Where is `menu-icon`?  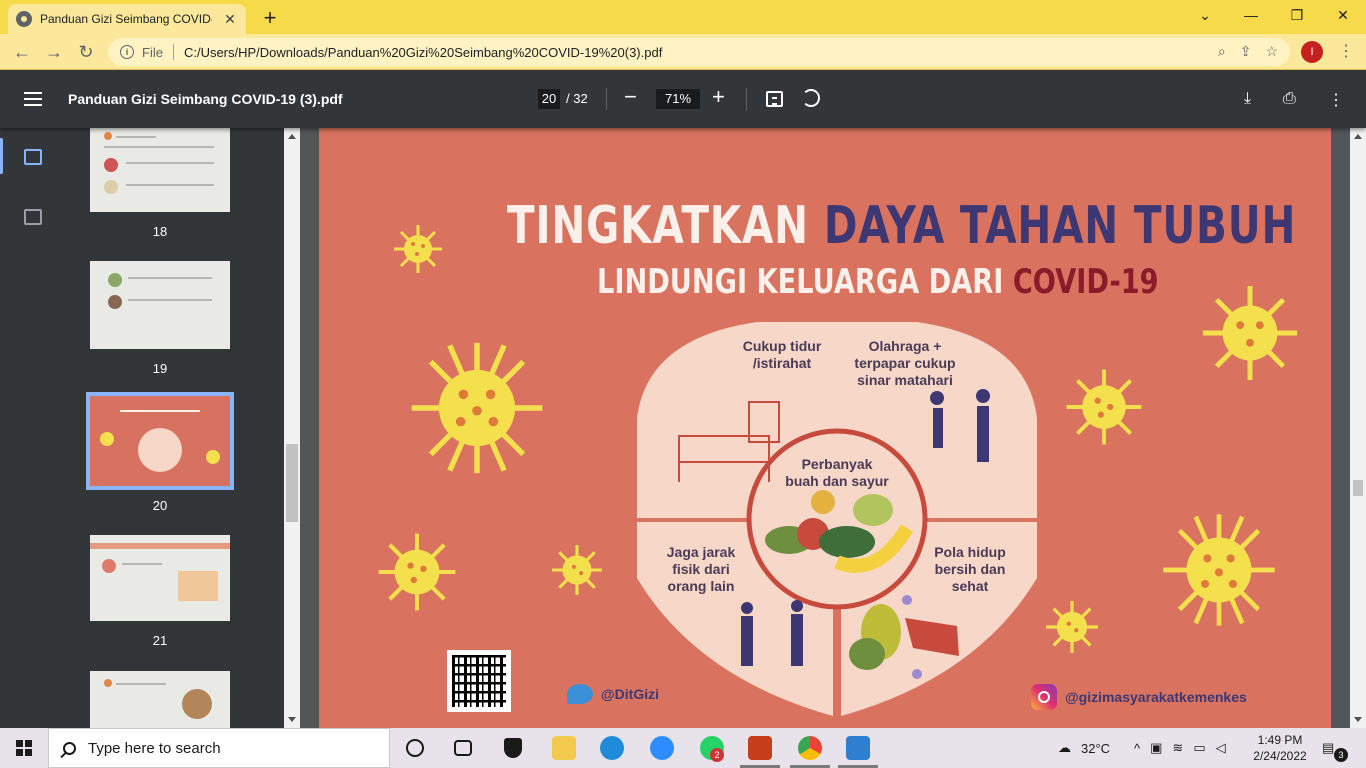 menu-icon is located at coordinates (33, 99).